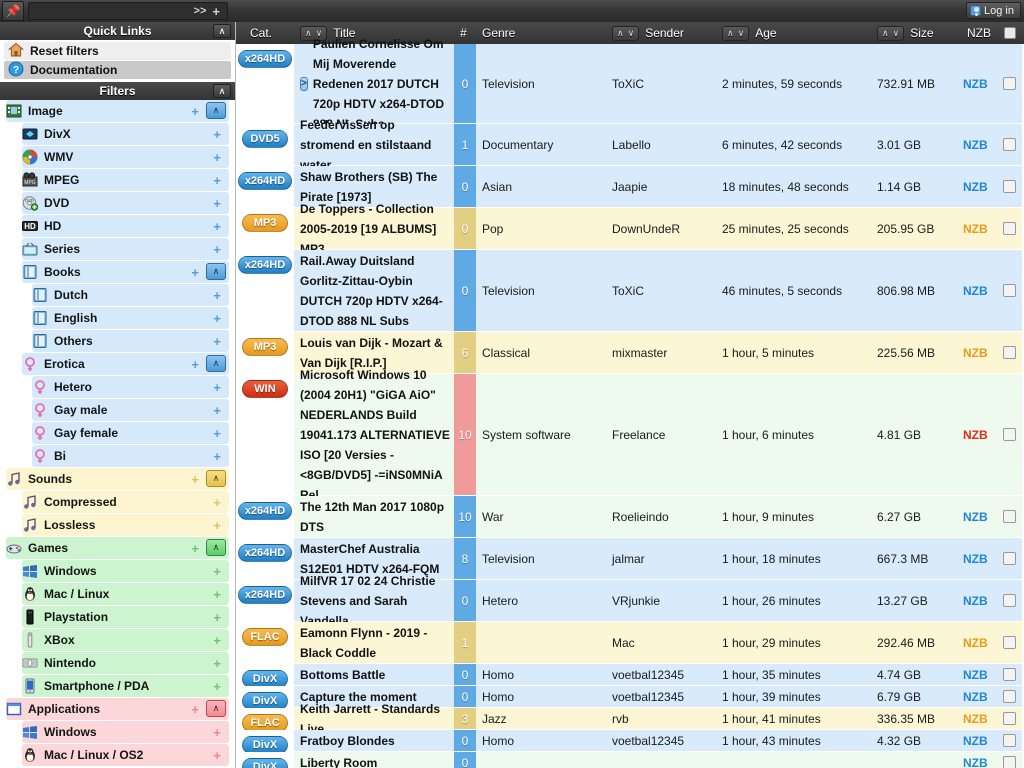 The image size is (1024, 768). Describe the element at coordinates (130, 456) in the screenshot. I see `filter-item-bi: Bi +` at that location.